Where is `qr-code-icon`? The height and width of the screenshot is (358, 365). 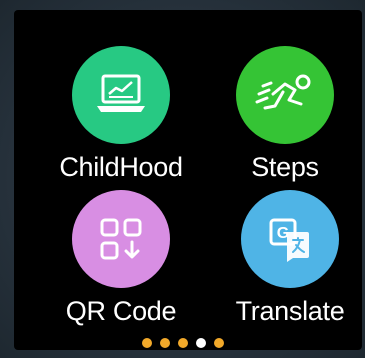
qr-code-icon is located at coordinates (121, 239).